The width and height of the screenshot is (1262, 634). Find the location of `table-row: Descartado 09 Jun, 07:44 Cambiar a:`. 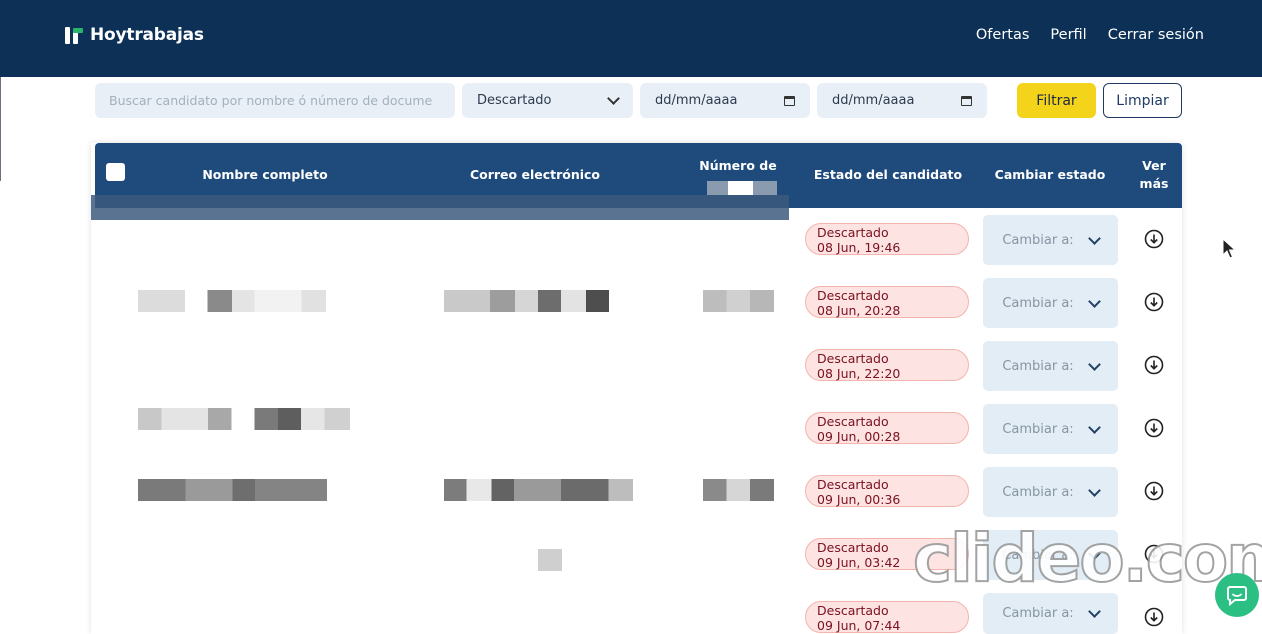

table-row: Descartado 09 Jun, 07:44 Cambiar a: is located at coordinates (636, 610).